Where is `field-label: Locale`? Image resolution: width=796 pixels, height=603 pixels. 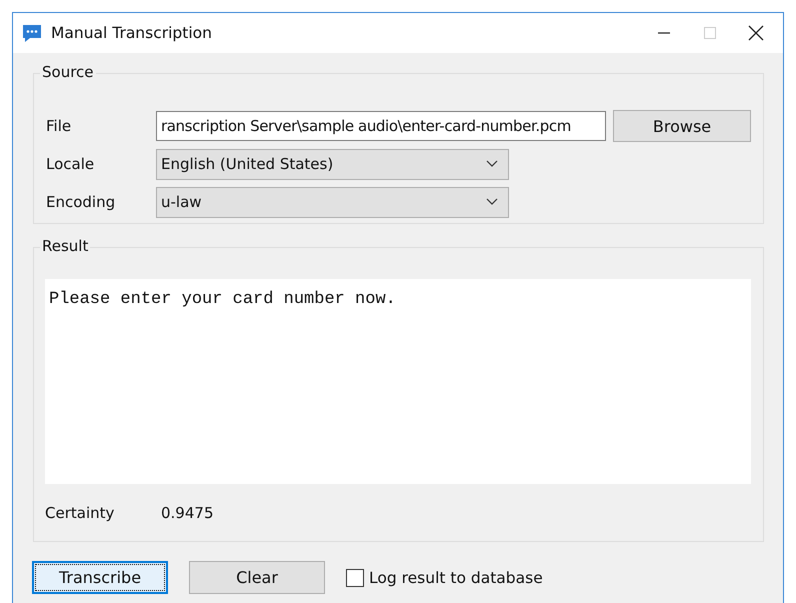 field-label: Locale is located at coordinates (71, 164).